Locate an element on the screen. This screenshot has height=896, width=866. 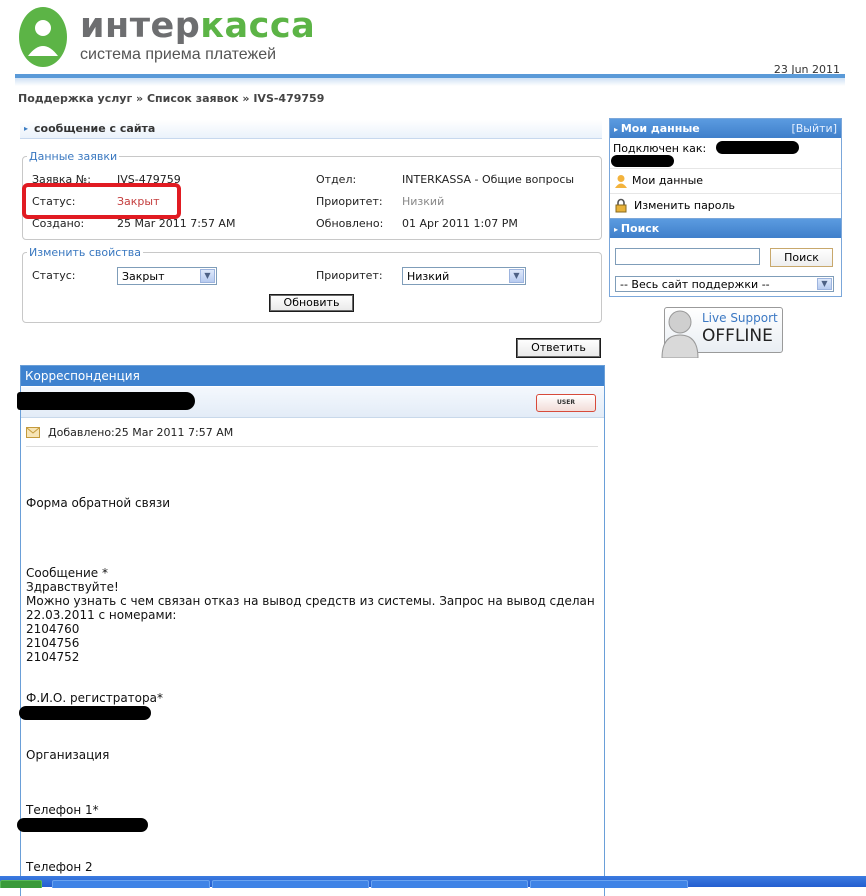
message-label: Сообщение * is located at coordinates (67, 573).